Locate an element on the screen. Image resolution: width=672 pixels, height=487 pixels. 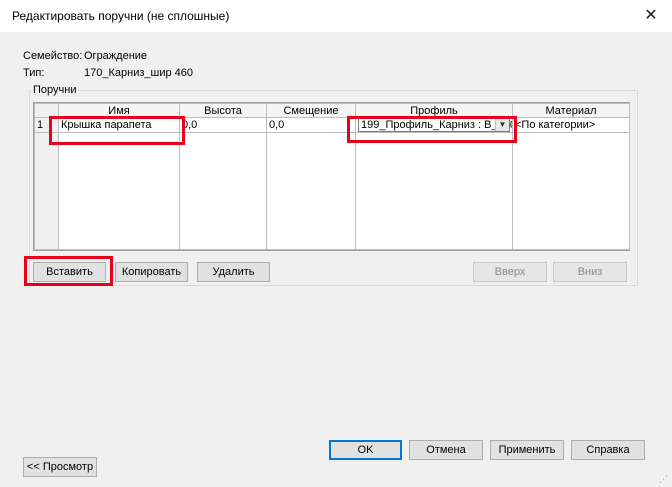
preview-button: << Просмотр is located at coordinates (60, 467).